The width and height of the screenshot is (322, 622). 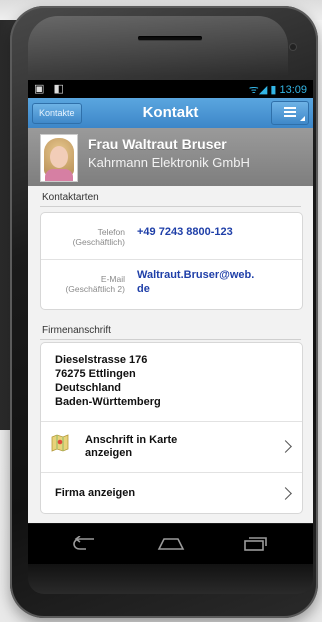 What do you see at coordinates (95, 284) in the screenshot?
I see `email-label: E-Mail (Geschäftlich 2)` at bounding box center [95, 284].